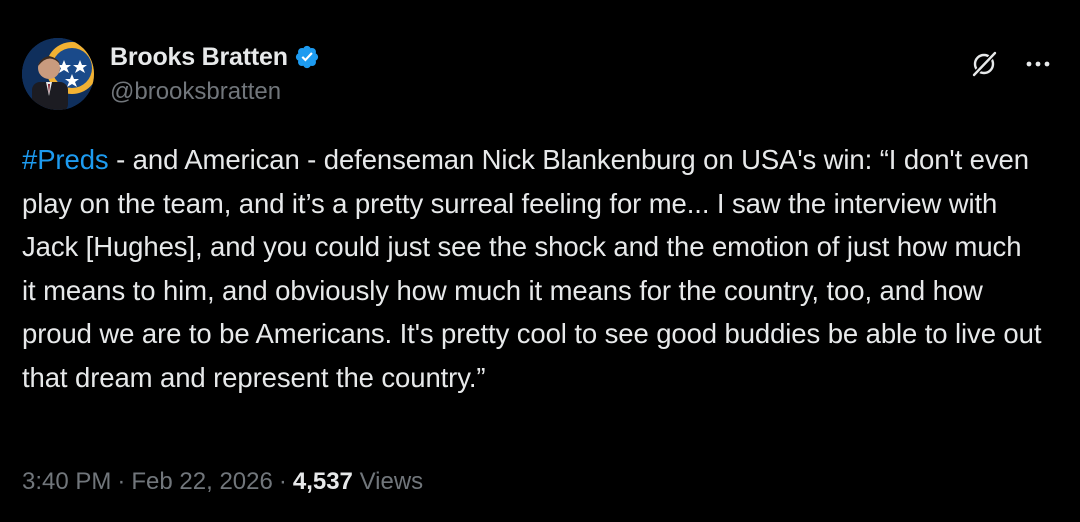  I want to click on views-label: Views, so click(391, 481).